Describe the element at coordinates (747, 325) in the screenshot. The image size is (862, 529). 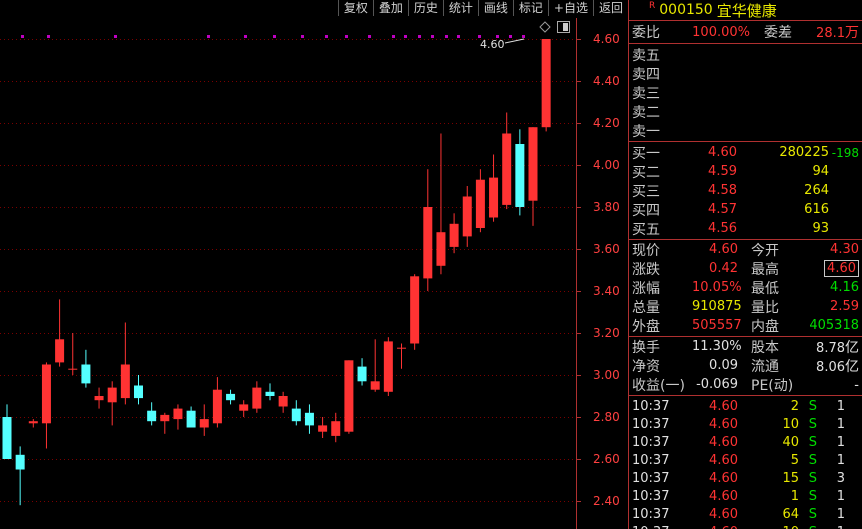
I see `stat-row: 外盘 505557 内盘 405318` at that location.